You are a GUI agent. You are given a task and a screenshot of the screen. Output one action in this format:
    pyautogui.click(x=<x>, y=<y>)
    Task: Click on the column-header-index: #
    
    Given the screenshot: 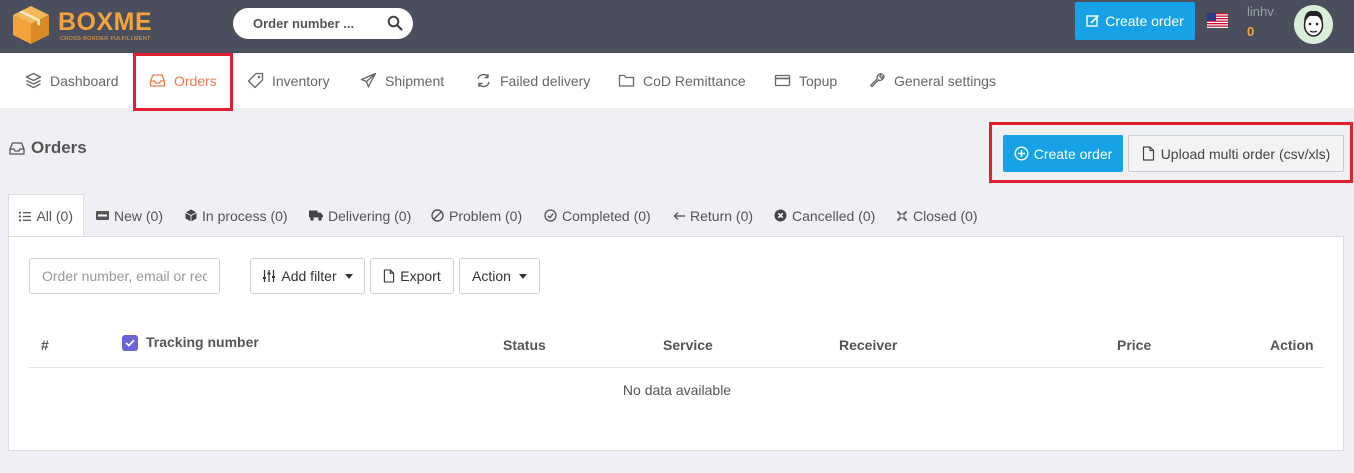 What is the action you would take?
    pyautogui.click(x=45, y=345)
    